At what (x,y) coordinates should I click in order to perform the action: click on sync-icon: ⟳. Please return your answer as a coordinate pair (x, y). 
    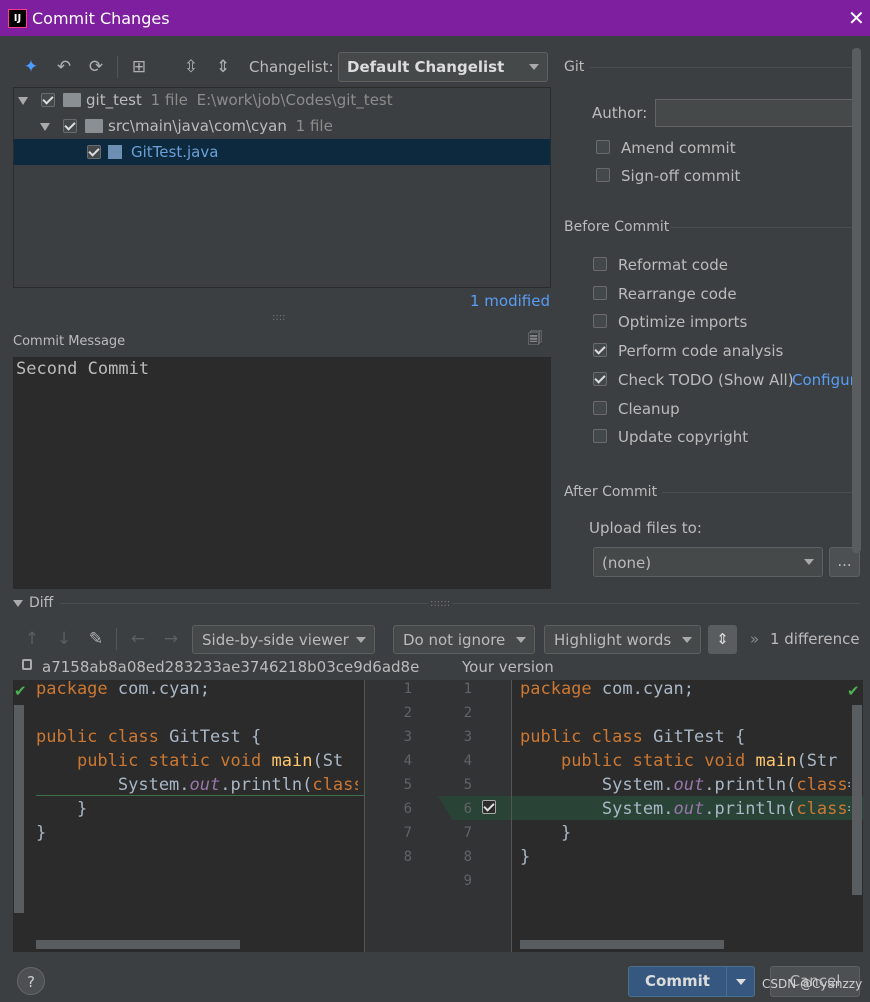
    Looking at the image, I should click on (96, 67).